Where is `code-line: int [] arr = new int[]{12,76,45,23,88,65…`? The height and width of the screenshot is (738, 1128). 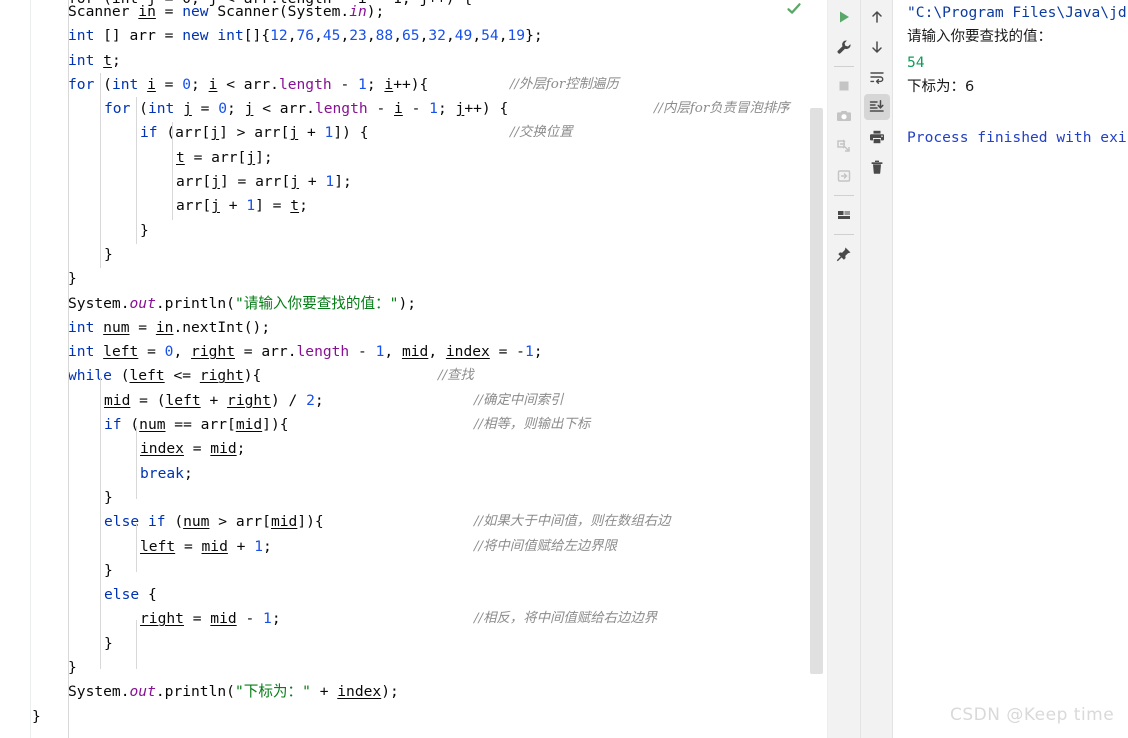 code-line: int [] arr = new int[]{12,76,45,23,88,65… is located at coordinates (418, 36).